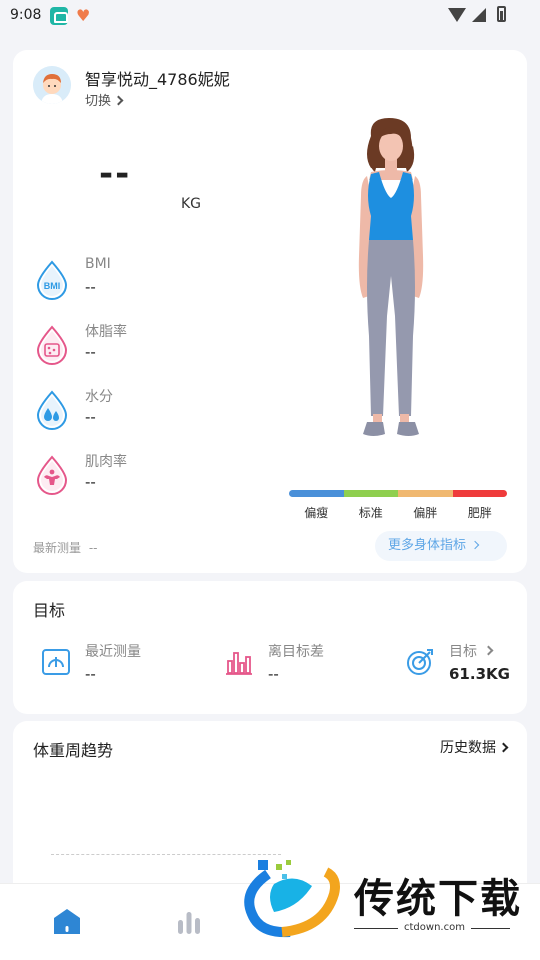  What do you see at coordinates (370, 493) in the screenshot?
I see `scale-segment-normal` at bounding box center [370, 493].